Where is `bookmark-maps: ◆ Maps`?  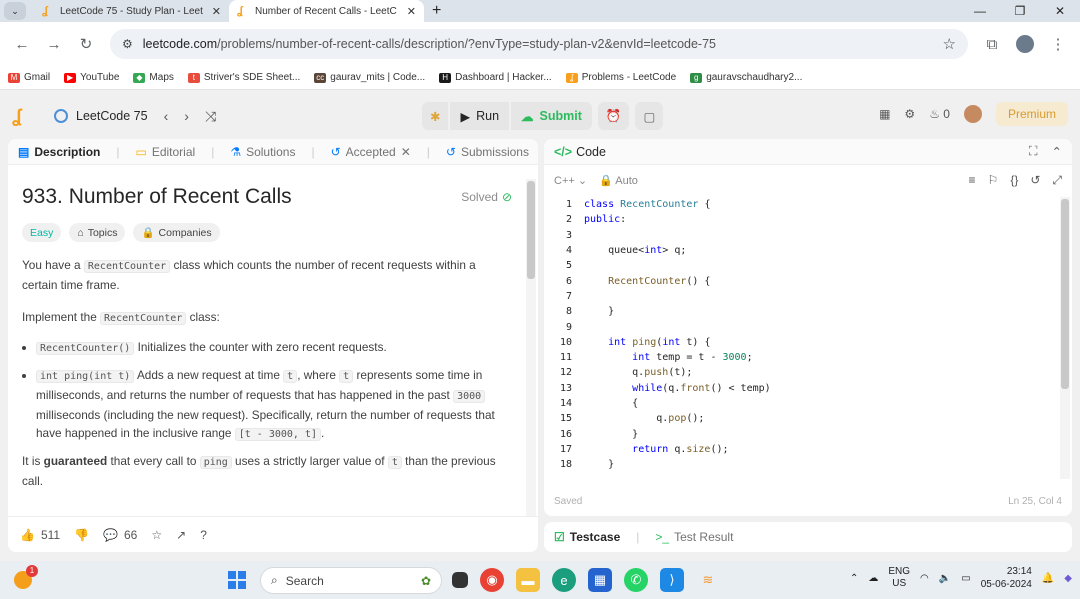
bookmark-maps: ◆ Maps is located at coordinates (153, 77).